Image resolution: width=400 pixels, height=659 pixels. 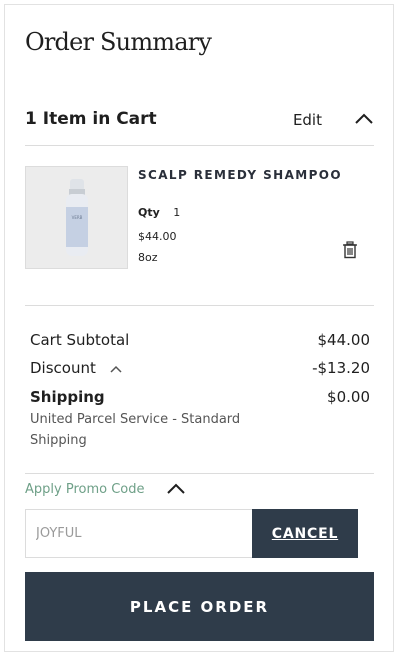 What do you see at coordinates (200, 368) in the screenshot?
I see `discount-row: Discount -$13.20` at bounding box center [200, 368].